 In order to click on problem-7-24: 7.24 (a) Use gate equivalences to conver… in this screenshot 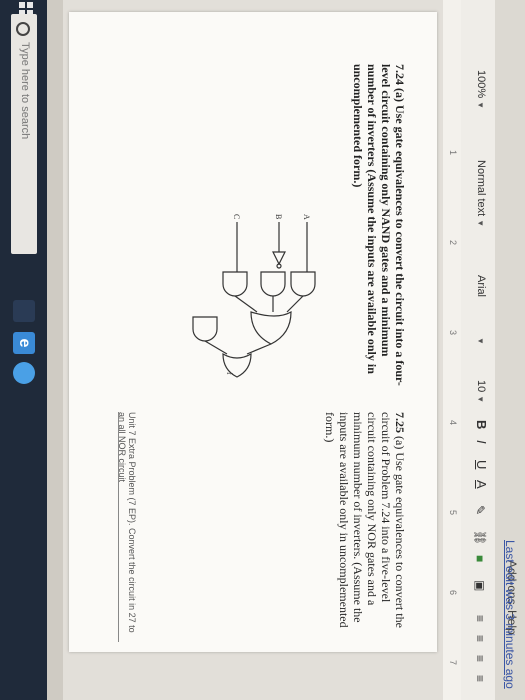, I will do `click(379, 229)`.